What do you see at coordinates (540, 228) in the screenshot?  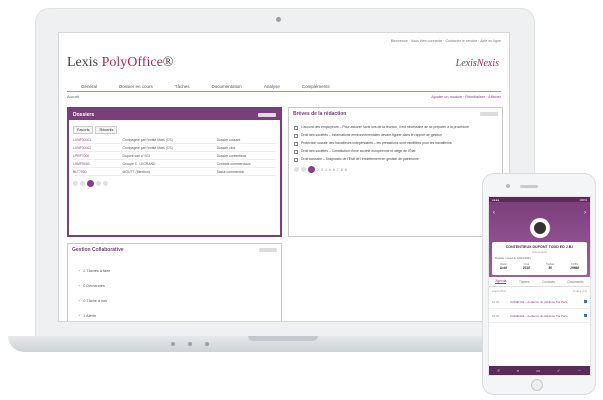 I see `avatar` at bounding box center [540, 228].